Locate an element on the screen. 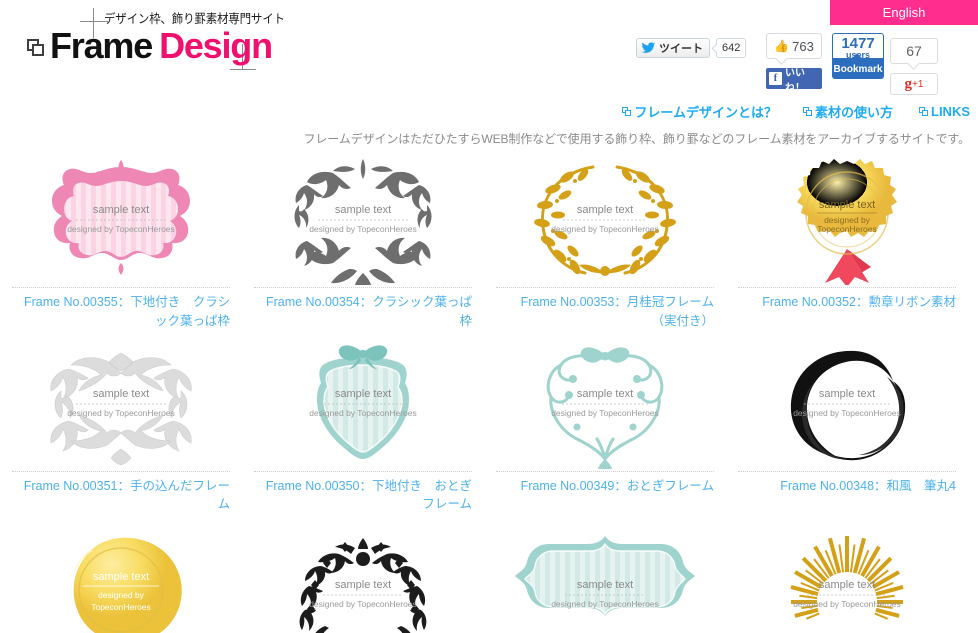 This screenshot has height=633, width=978. nav-item-usage: 素材の使い方 is located at coordinates (847, 111).